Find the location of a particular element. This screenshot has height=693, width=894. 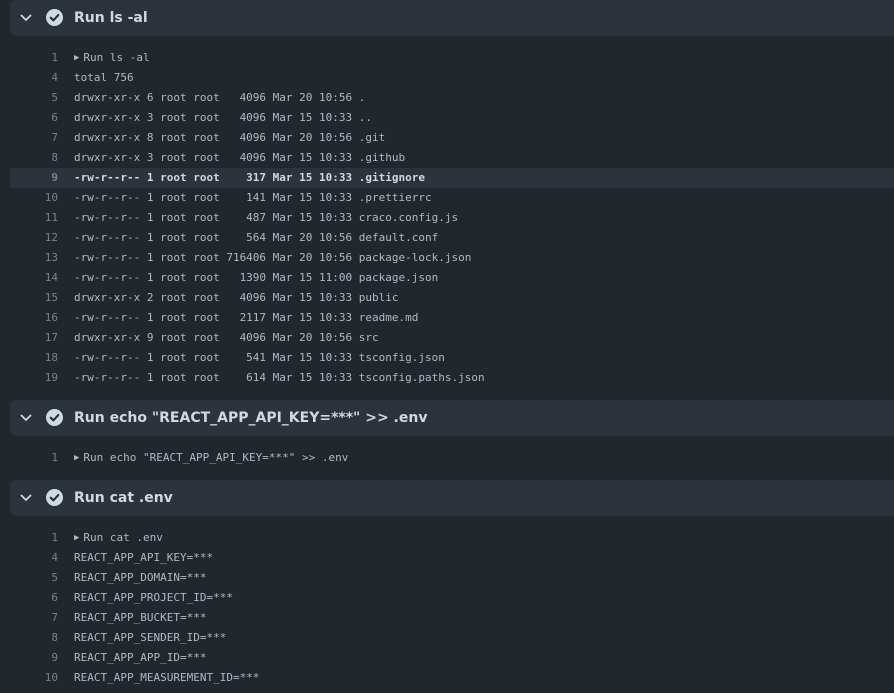

line-number: 14 is located at coordinates (34, 278).